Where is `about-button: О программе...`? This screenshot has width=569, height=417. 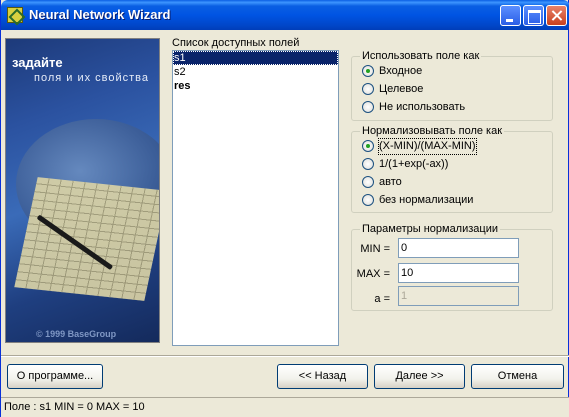 about-button: О программе... is located at coordinates (55, 376).